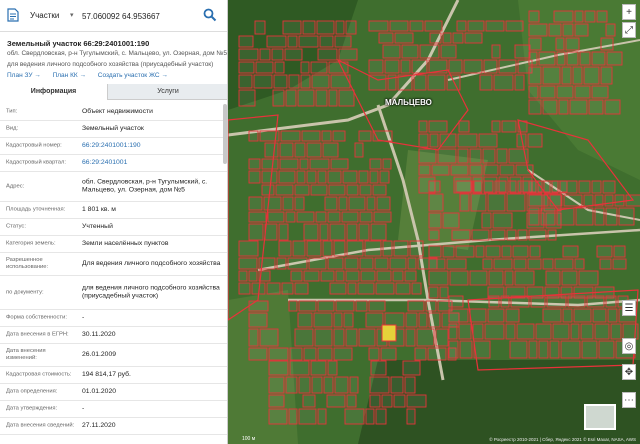  I want to click on plan-zu-link: План ЗУ →, so click(24, 75).